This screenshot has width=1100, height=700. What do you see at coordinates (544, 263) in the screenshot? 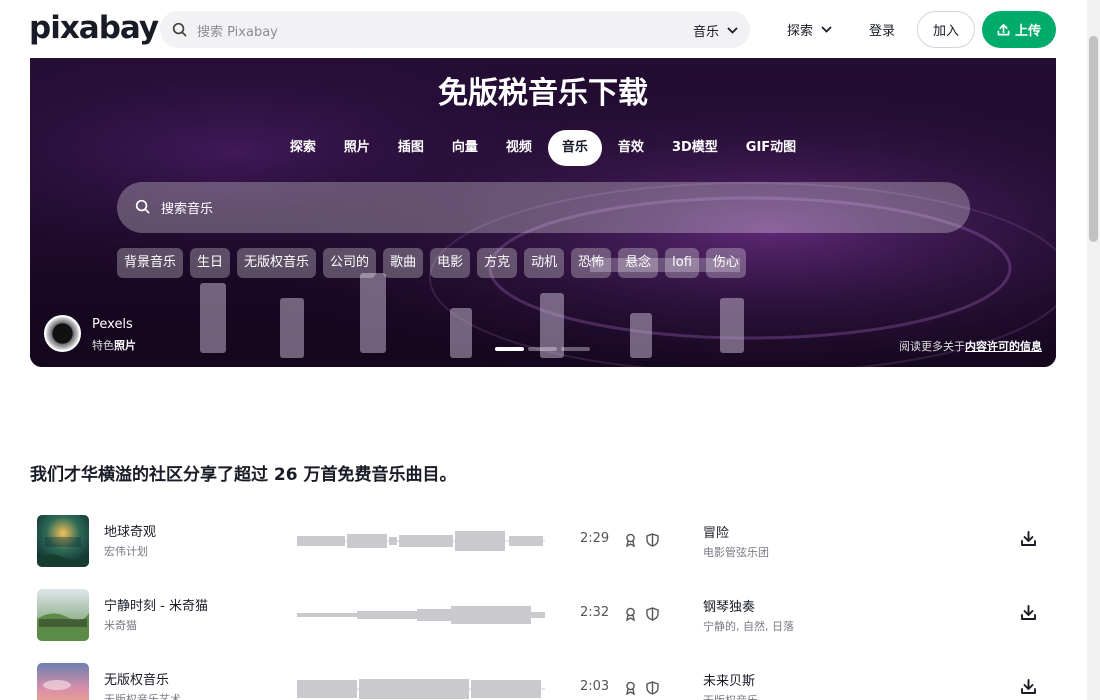
I see `chip-motivation: 动机` at bounding box center [544, 263].